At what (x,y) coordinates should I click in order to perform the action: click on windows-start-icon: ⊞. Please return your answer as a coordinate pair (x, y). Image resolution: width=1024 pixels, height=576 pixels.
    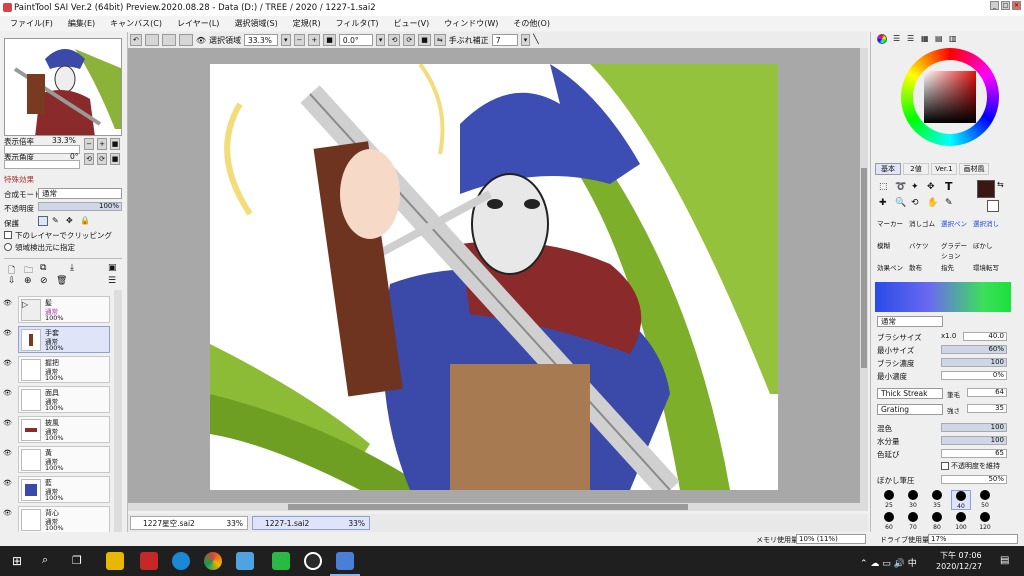
    Looking at the image, I should click on (17, 561).